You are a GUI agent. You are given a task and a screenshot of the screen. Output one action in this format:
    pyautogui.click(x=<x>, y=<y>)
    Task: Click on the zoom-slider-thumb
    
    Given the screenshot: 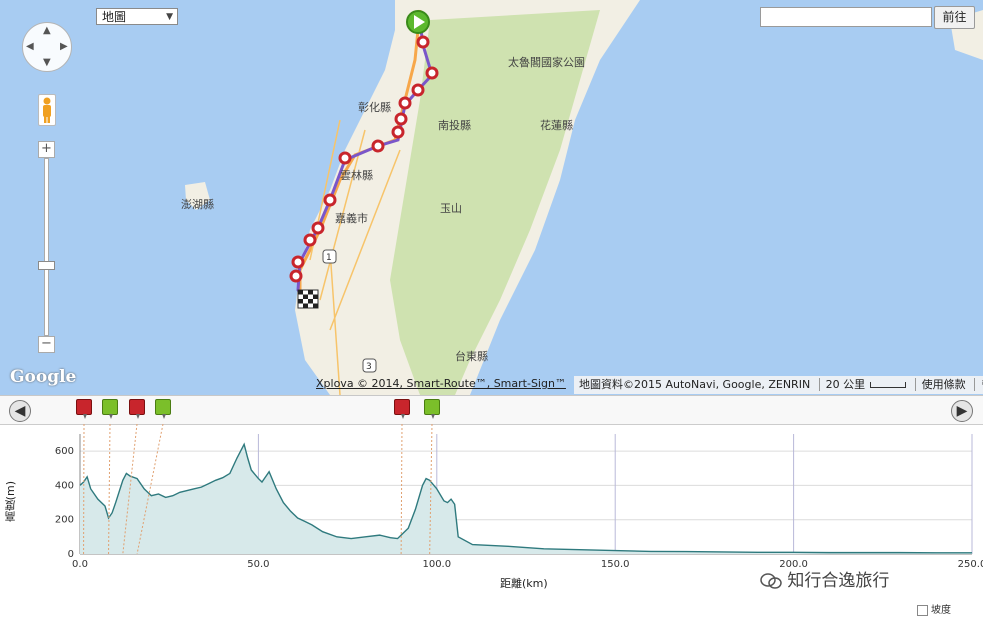 What is the action you would take?
    pyautogui.click(x=46, y=265)
    